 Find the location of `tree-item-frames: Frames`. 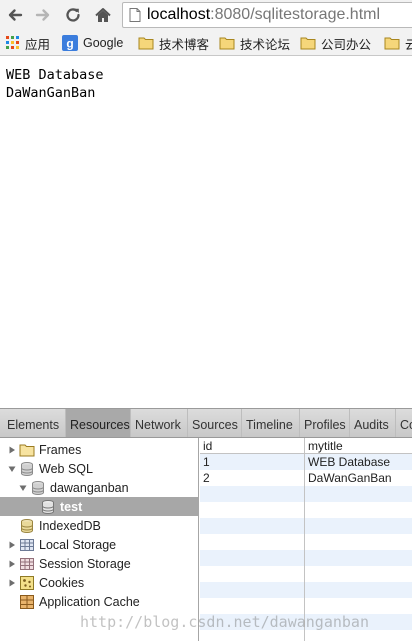

tree-item-frames: Frames is located at coordinates (99, 449).